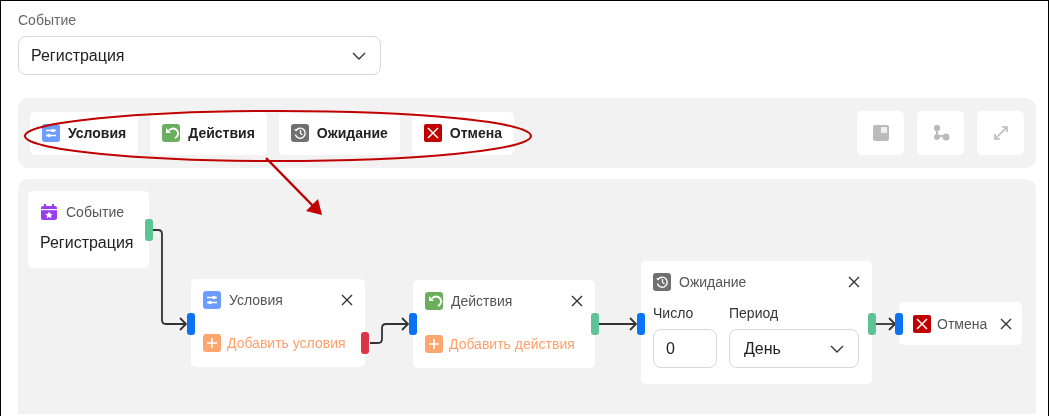 The image size is (1049, 416). I want to click on sliders-icon, so click(212, 300).